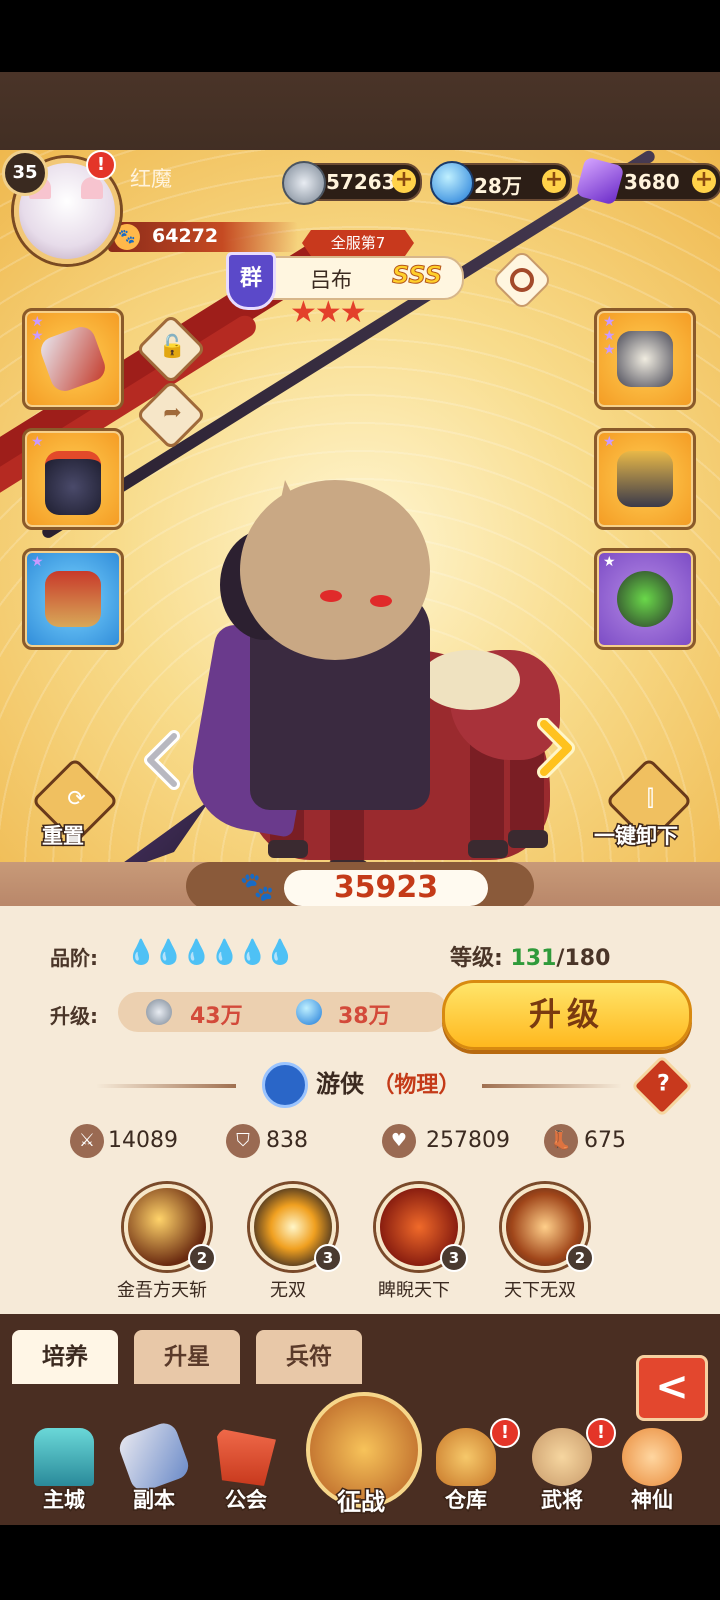 This screenshot has height=1600, width=720. What do you see at coordinates (388, 1084) in the screenshot?
I see `hero-class: 游侠 （物理）` at bounding box center [388, 1084].